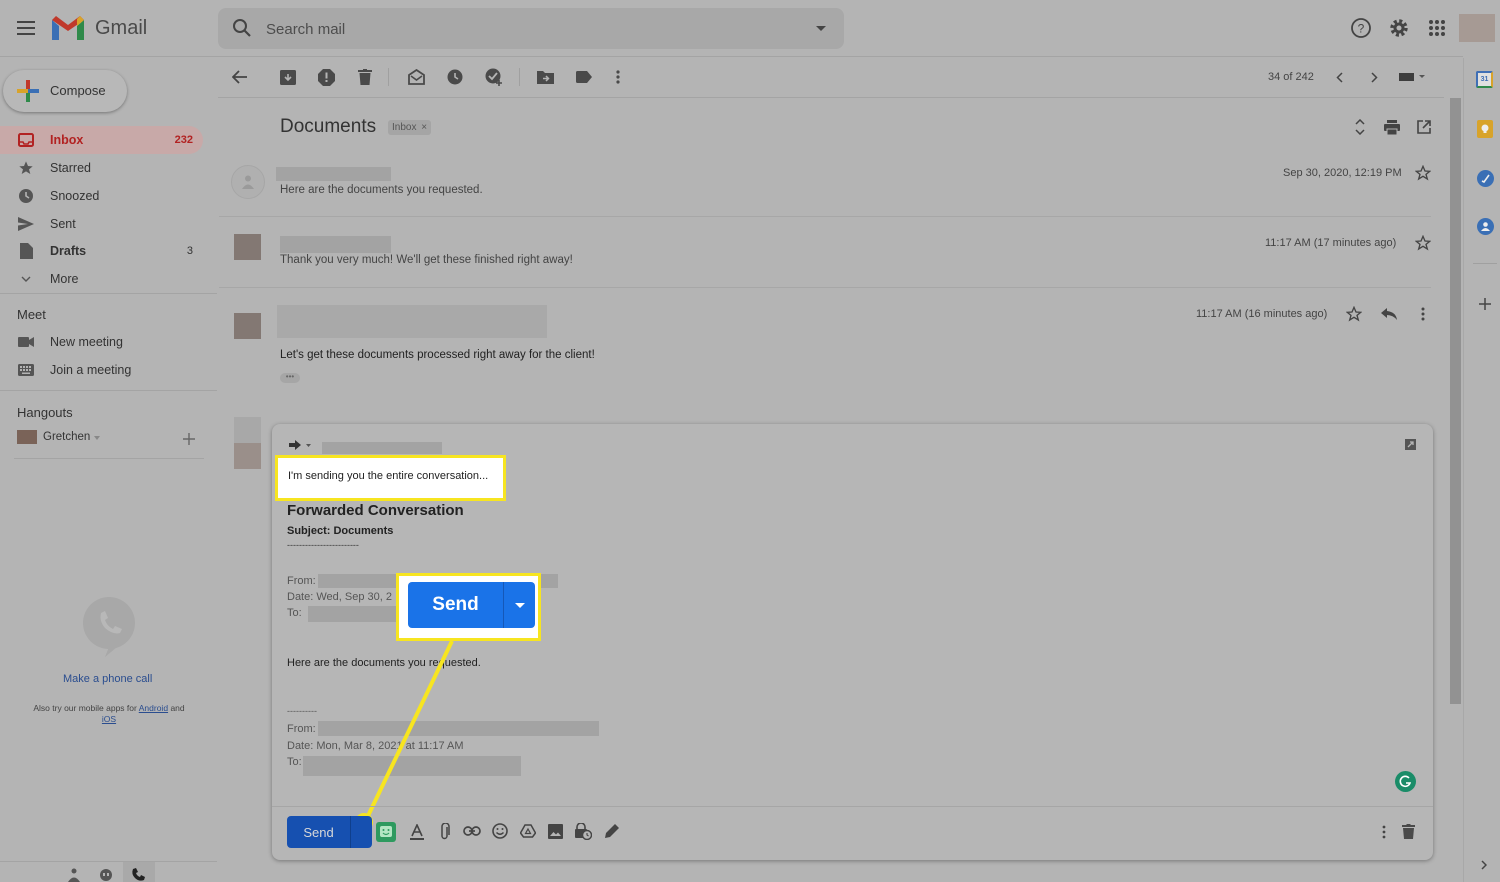  I want to click on contacts-person-icon, so click(74, 875).